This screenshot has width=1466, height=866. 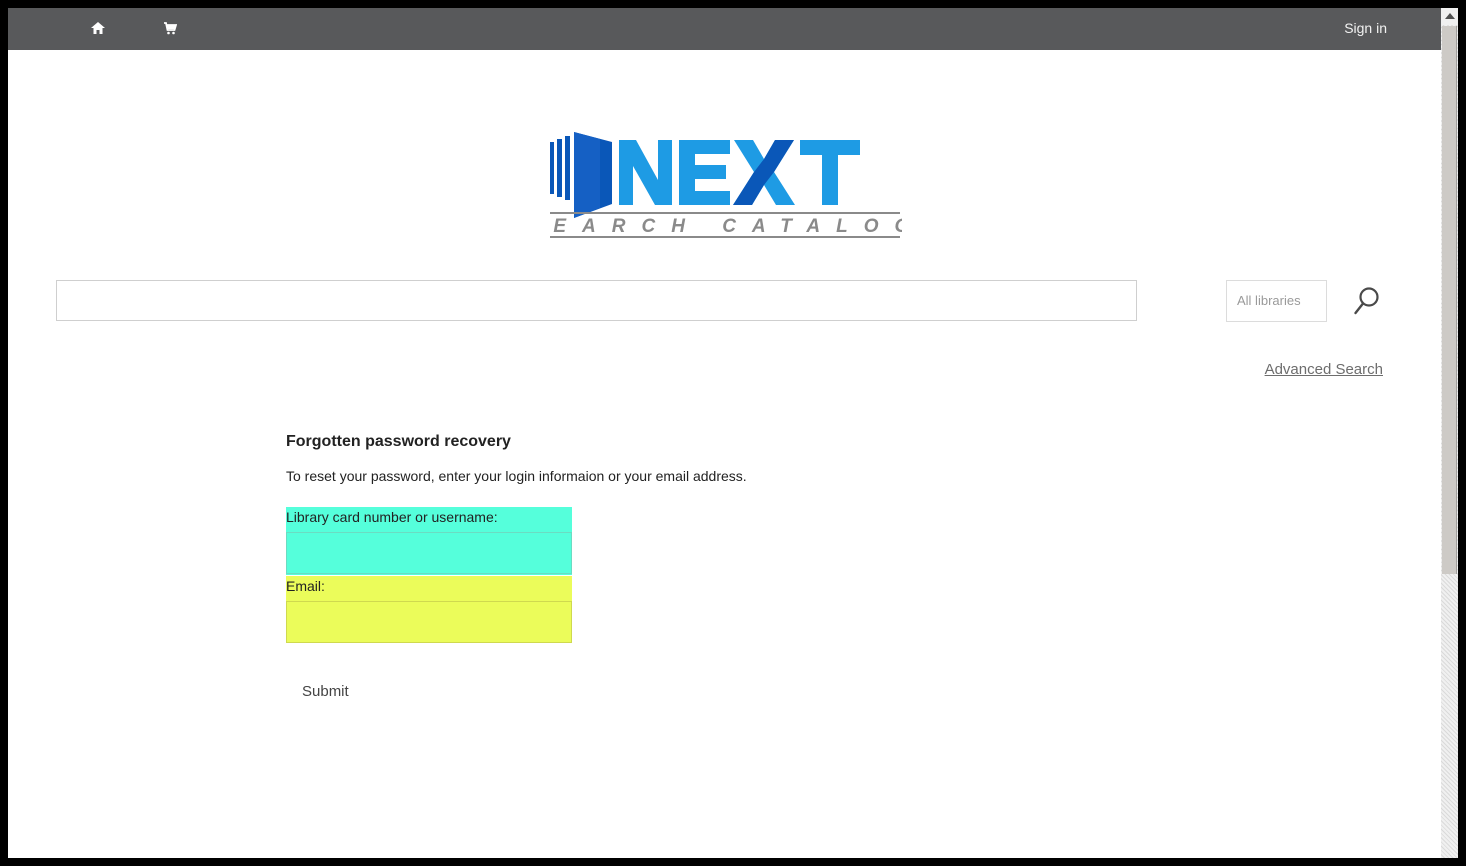 I want to click on logo-tagline: SEARCH CATALOG, so click(x=725, y=226).